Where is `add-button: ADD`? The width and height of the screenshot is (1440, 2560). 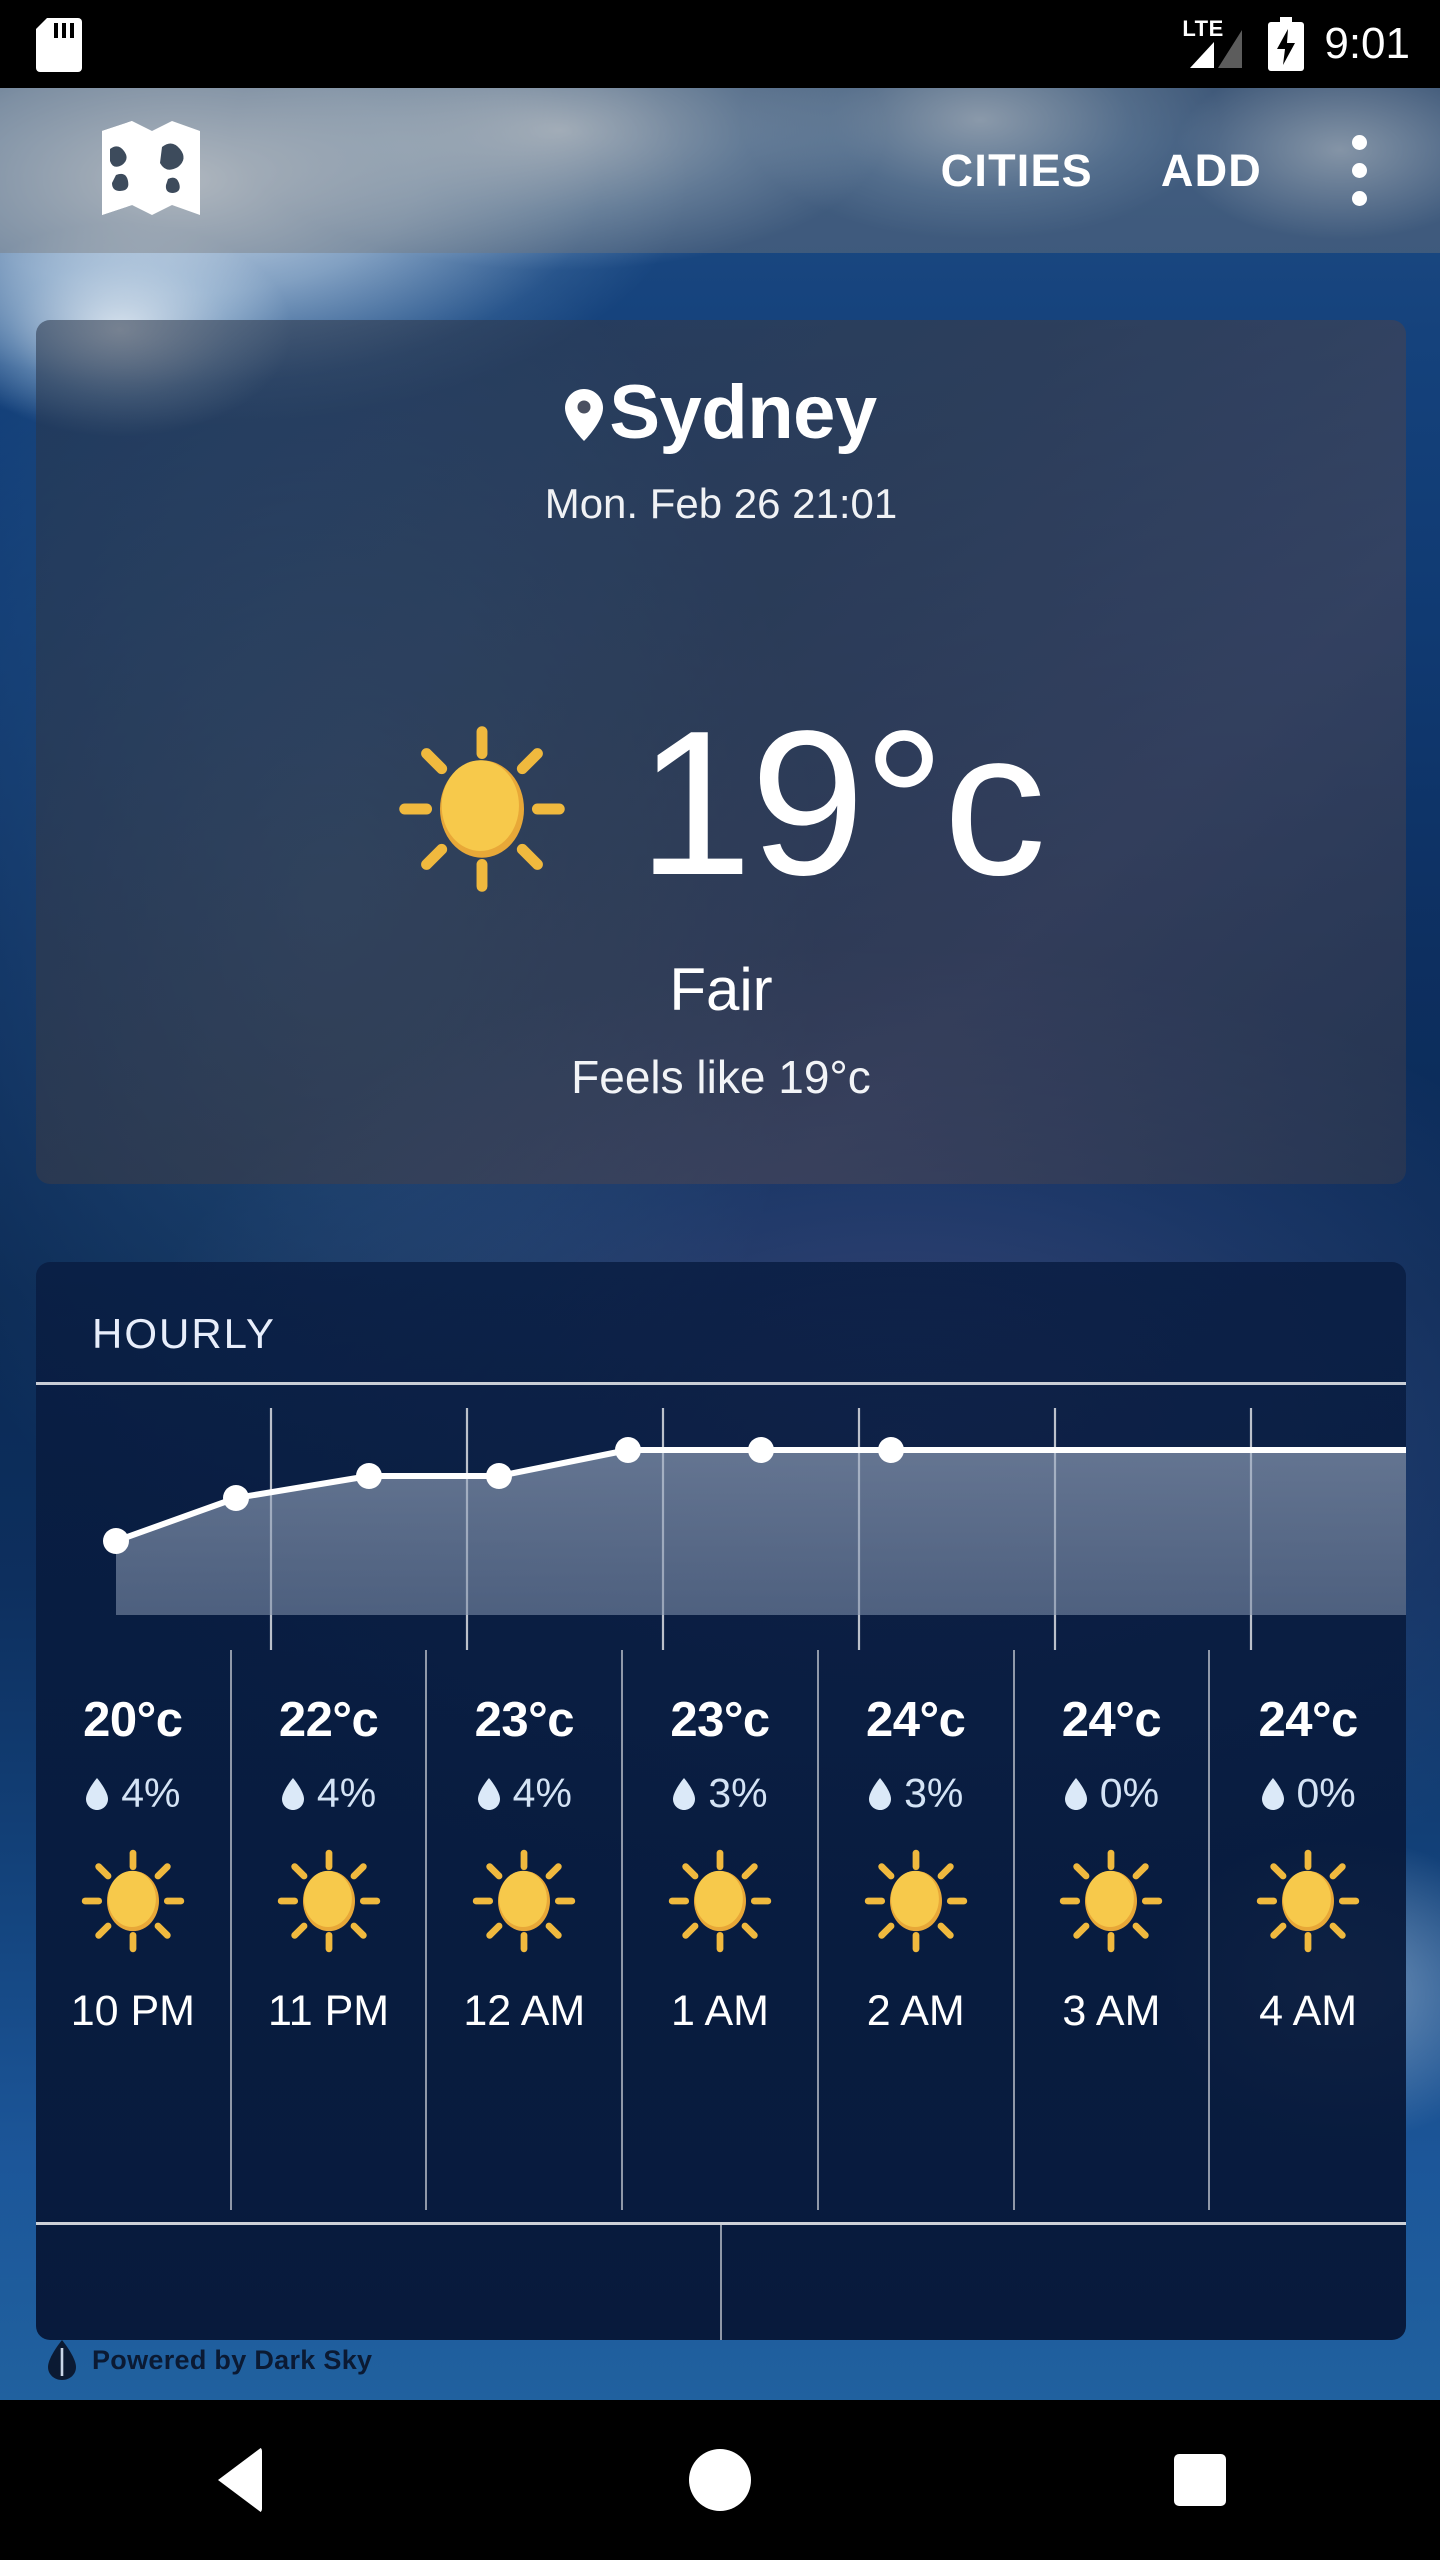 add-button: ADD is located at coordinates (1211, 171).